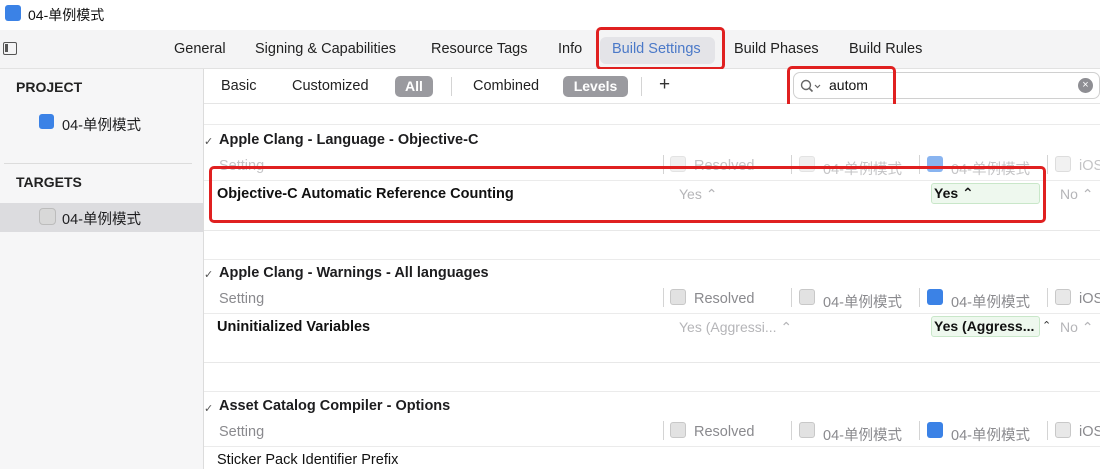  What do you see at coordinates (550, 15) in the screenshot?
I see `title-bar` at bounding box center [550, 15].